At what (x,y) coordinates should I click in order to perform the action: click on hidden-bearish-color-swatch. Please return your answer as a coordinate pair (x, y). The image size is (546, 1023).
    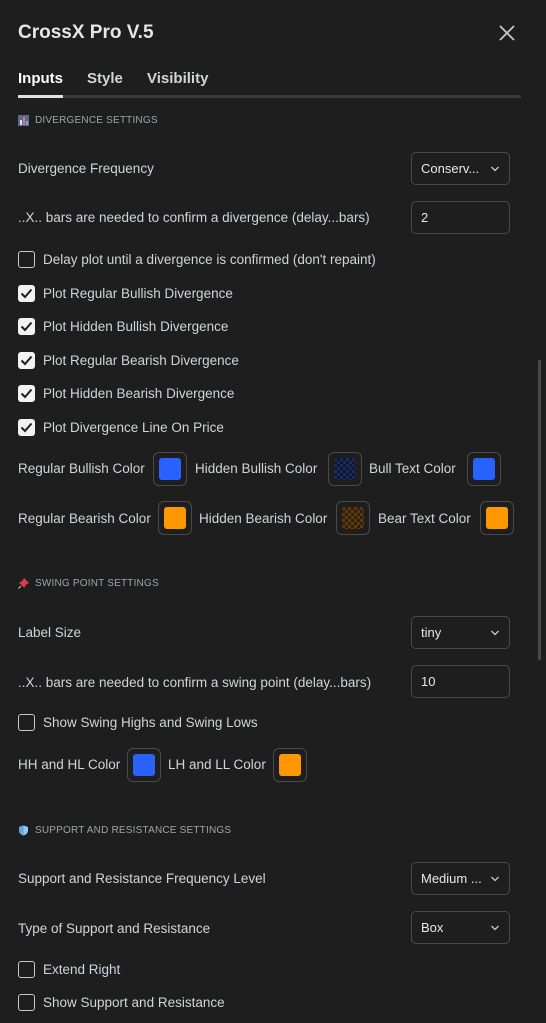
    Looking at the image, I should click on (353, 518).